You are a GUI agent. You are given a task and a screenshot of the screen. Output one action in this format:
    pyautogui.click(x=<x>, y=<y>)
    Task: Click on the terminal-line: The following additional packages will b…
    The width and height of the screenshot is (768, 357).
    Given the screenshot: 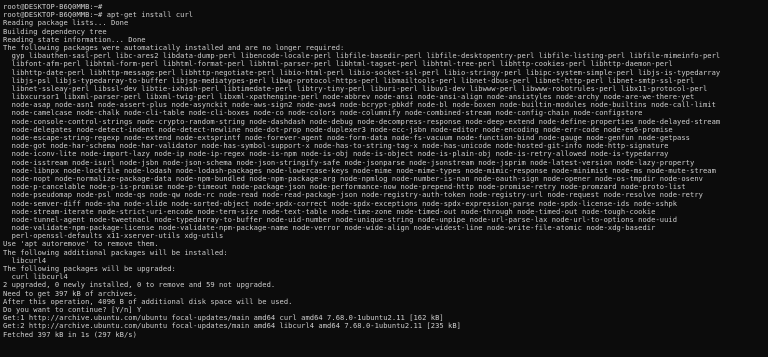 What is the action you would take?
    pyautogui.click(x=115, y=252)
    